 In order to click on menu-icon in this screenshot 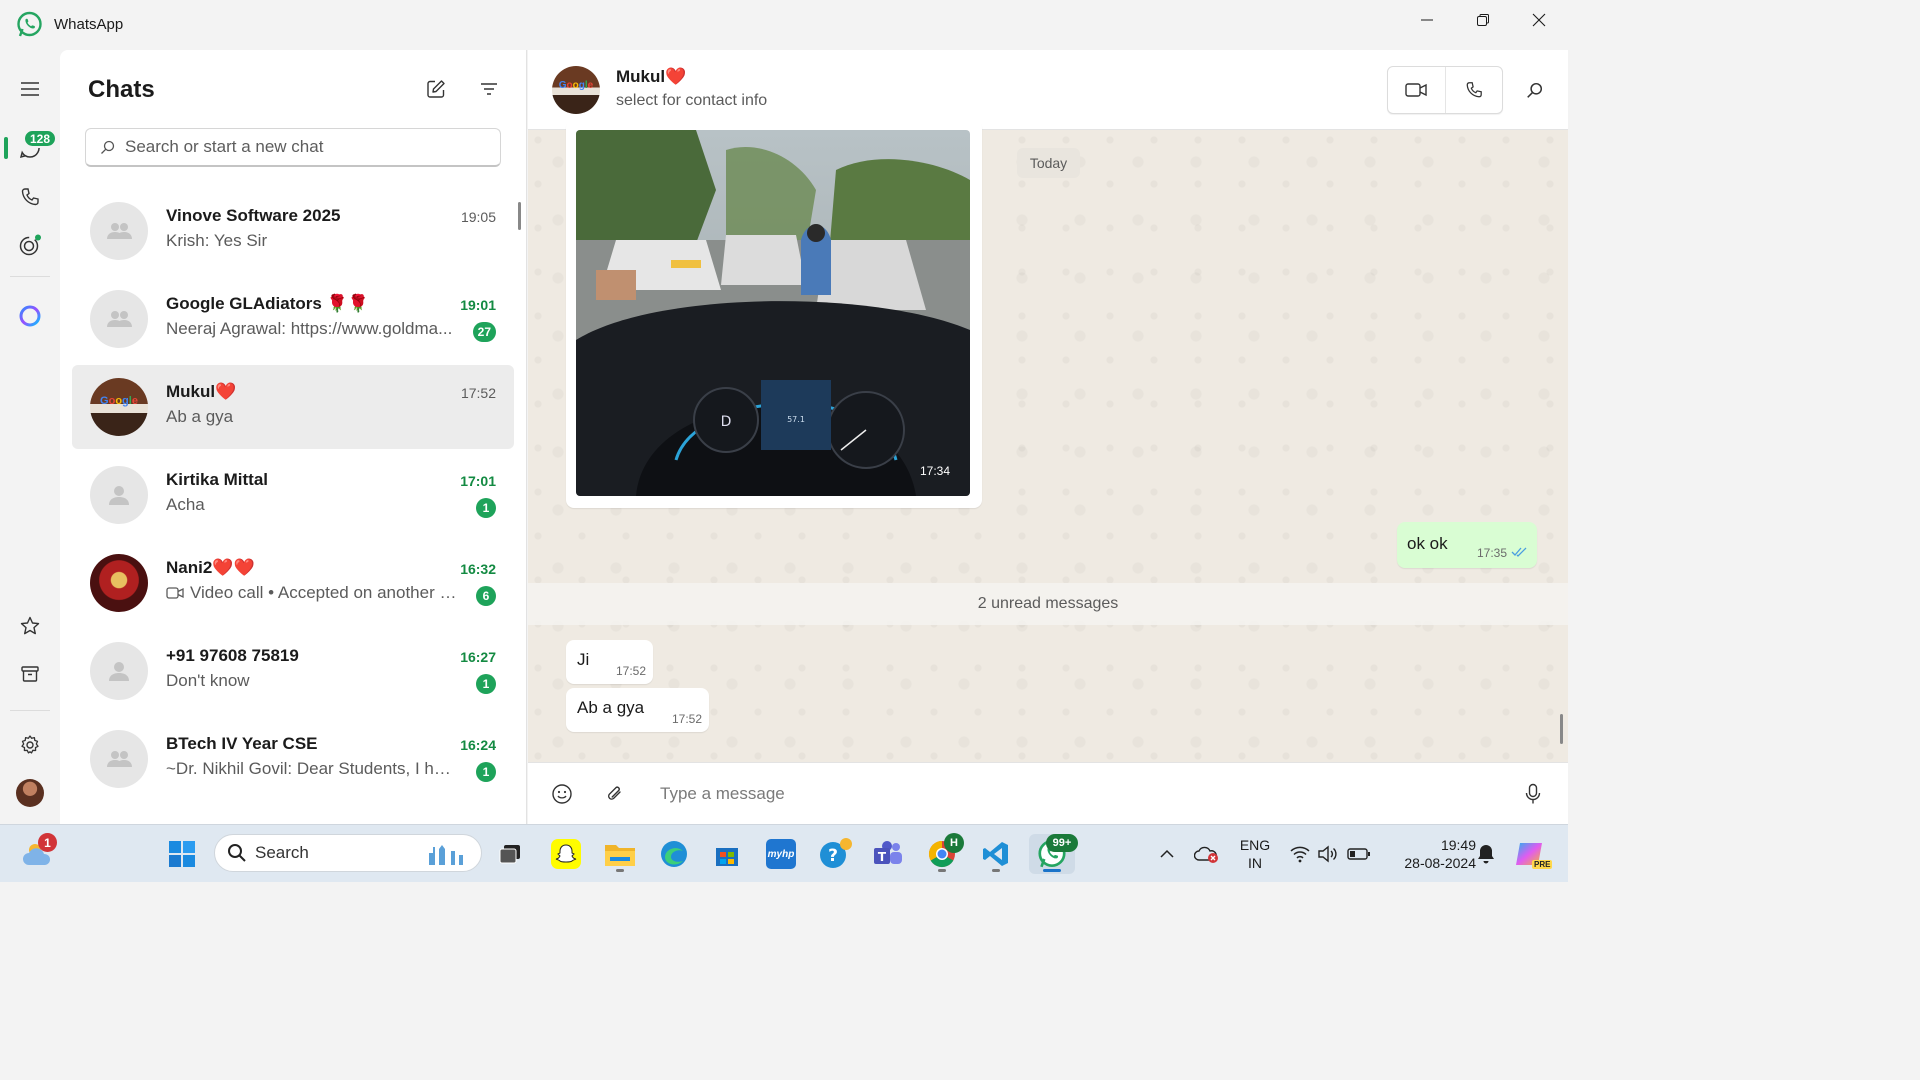, I will do `click(30, 89)`.